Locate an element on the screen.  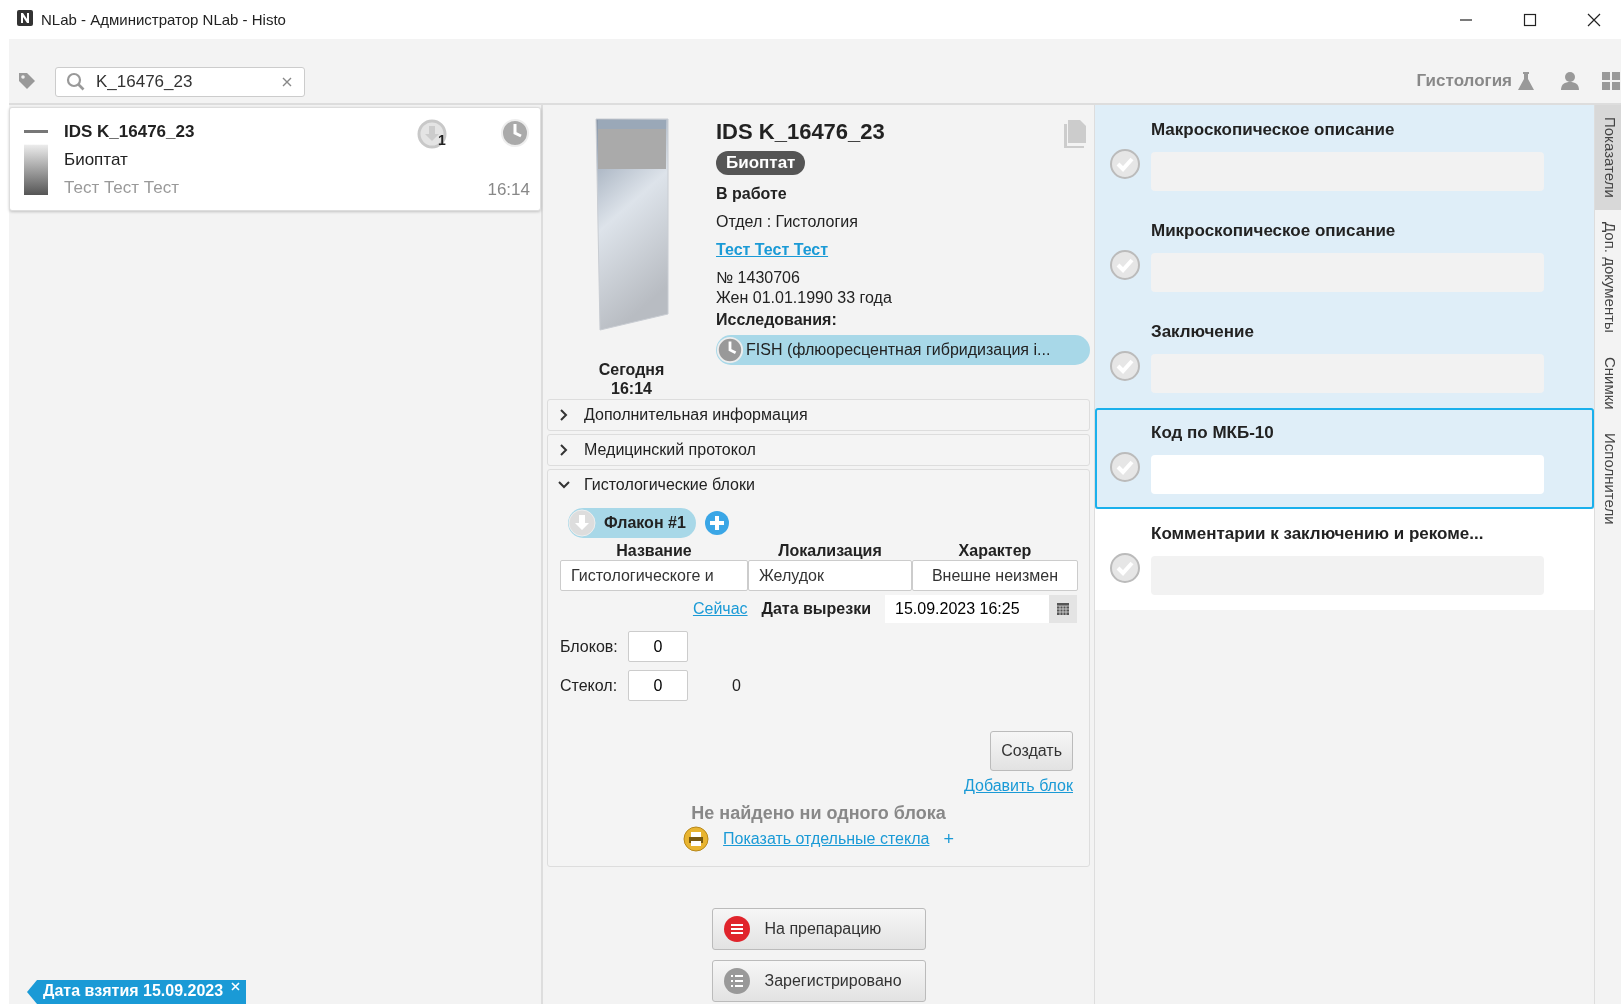
maximize-icon is located at coordinates (1530, 19).